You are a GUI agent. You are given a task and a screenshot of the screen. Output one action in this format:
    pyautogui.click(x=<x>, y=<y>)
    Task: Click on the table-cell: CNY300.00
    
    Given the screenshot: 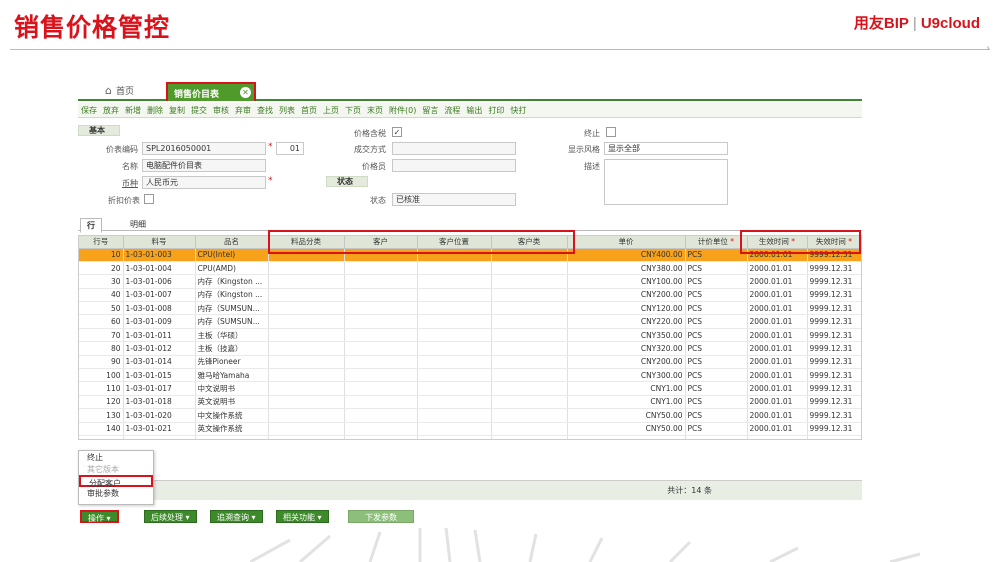 What is the action you would take?
    pyautogui.click(x=626, y=375)
    